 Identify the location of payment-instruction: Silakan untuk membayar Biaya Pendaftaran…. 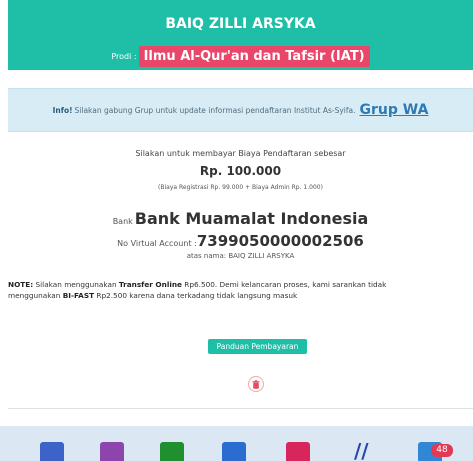
(240, 153).